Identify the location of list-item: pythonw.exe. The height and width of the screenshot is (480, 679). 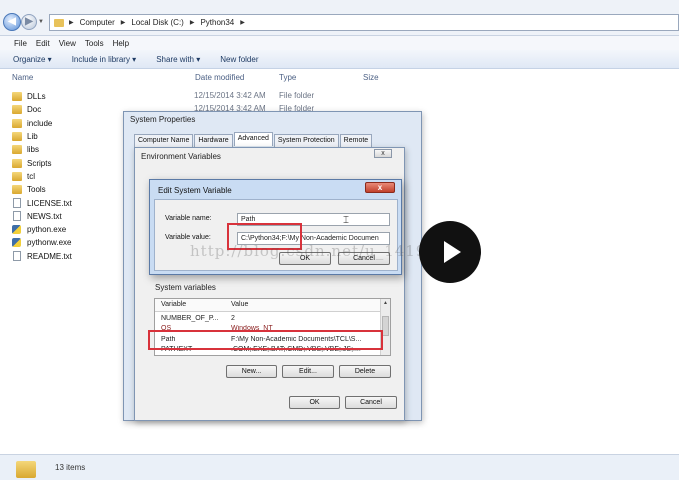
(42, 242).